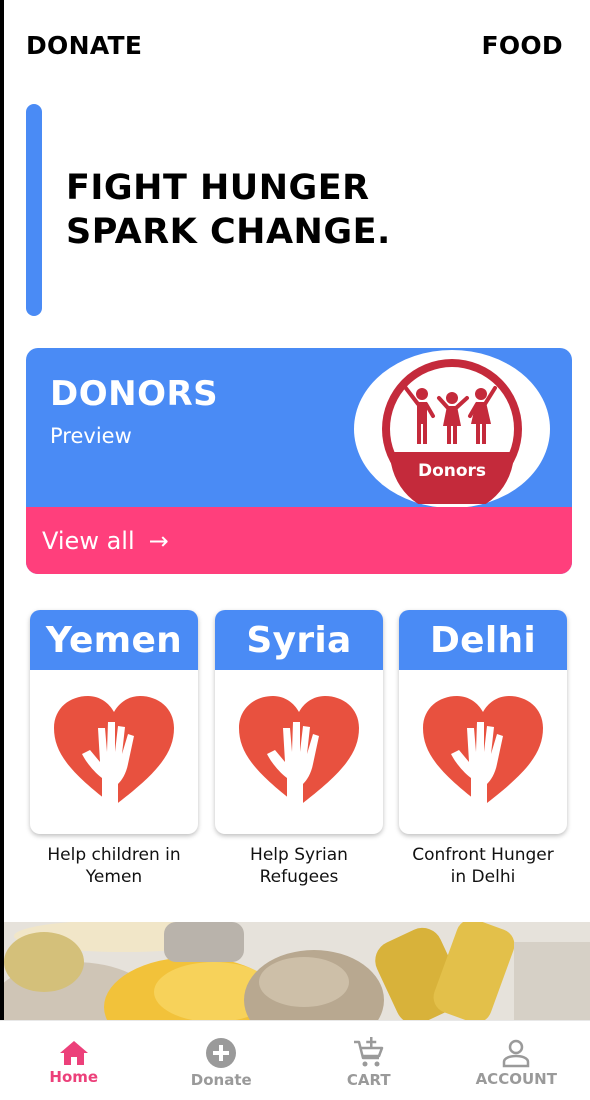 The width and height of the screenshot is (590, 1100). What do you see at coordinates (218, 188) in the screenshot?
I see `hero-line-1: FIGHT HUNGER` at bounding box center [218, 188].